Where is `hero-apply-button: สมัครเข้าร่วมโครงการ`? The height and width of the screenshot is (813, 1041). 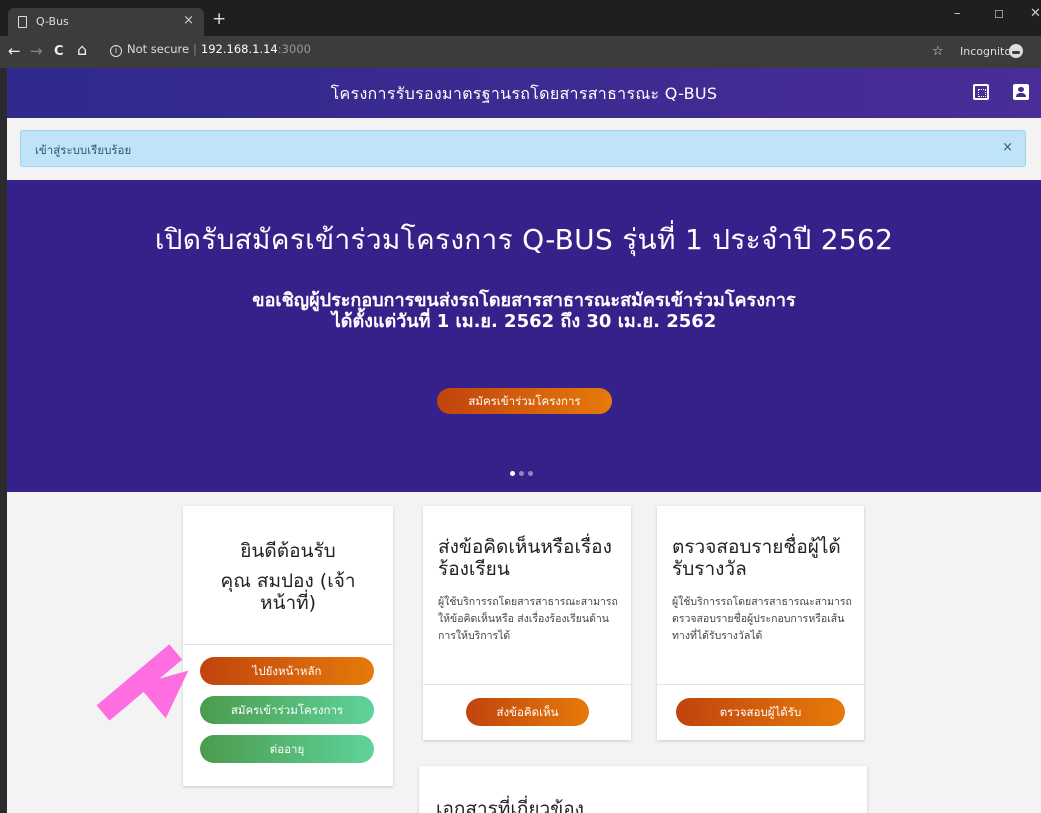
hero-apply-button: สมัครเข้าร่วมโครงการ is located at coordinates (524, 401).